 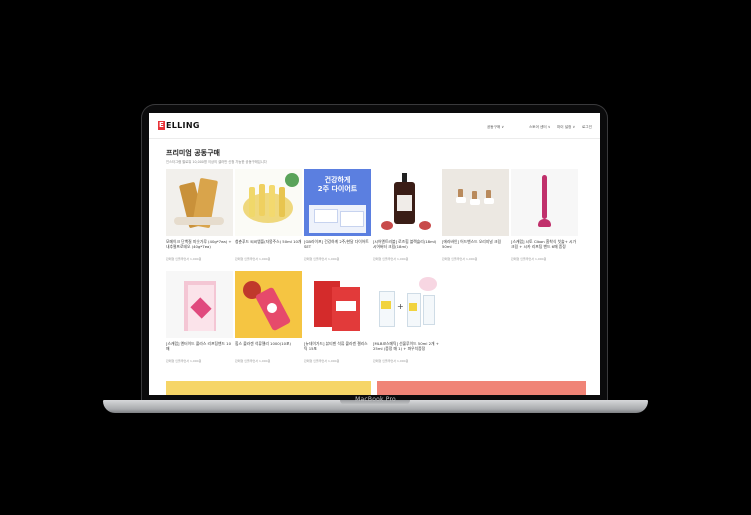 I want to click on product-name: [뉴데이가드] 뷰티젠 석류 콜라겐 젤리스틱 15포, so click(x=337, y=346).